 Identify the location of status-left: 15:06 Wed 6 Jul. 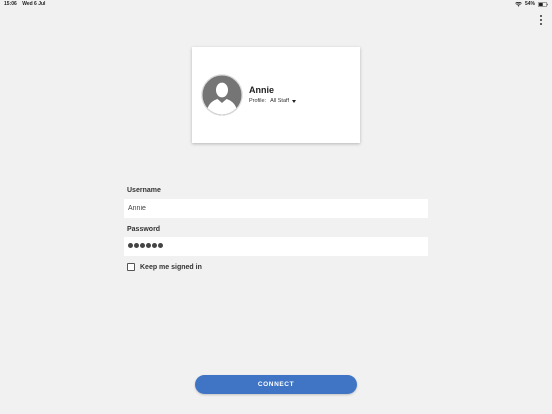
(24, 4).